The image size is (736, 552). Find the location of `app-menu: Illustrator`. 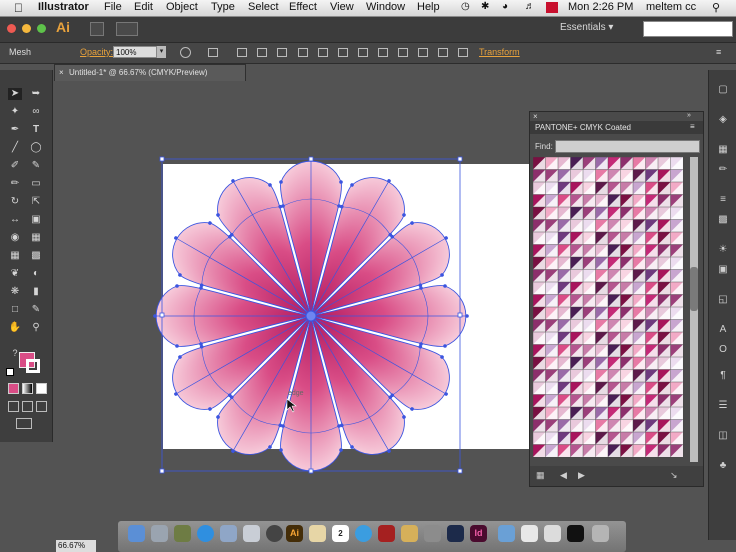

app-menu: Illustrator is located at coordinates (63, 7).